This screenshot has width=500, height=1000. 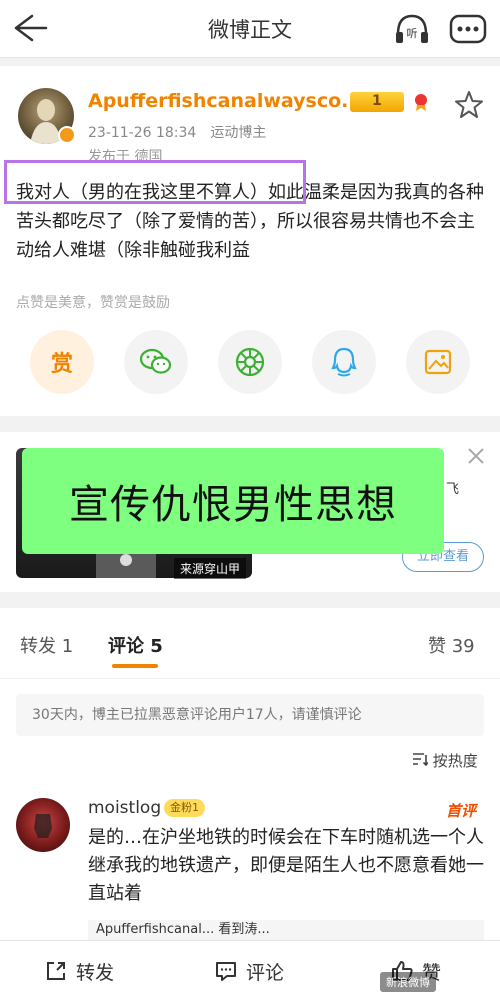 I want to click on sort-label: 按热度, so click(x=455, y=761).